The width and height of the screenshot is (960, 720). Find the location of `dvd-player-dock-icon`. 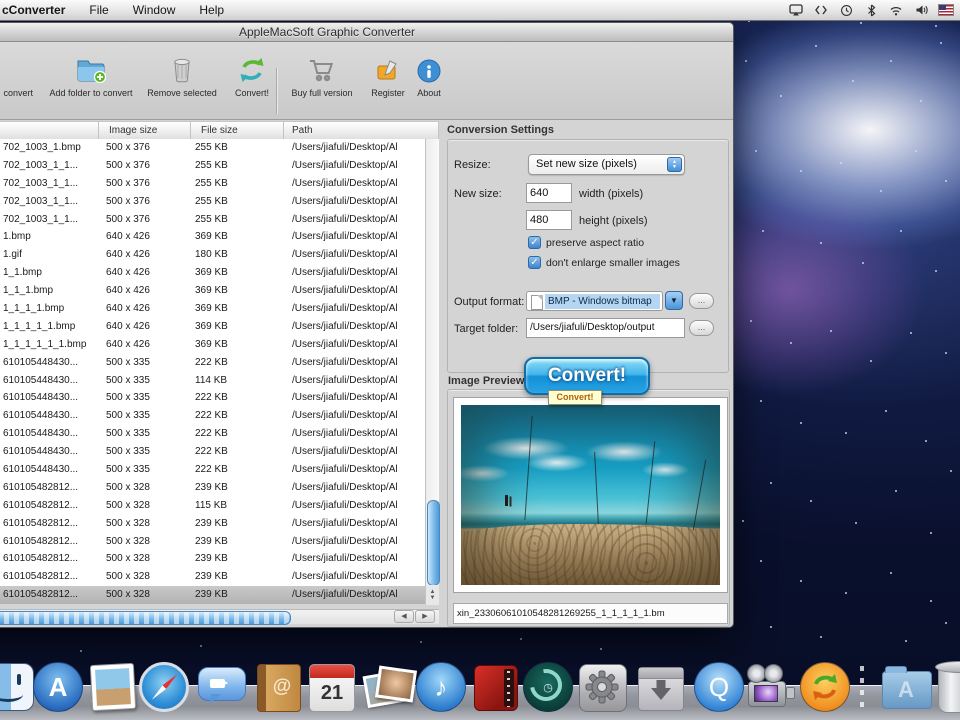

dvd-player-dock-icon is located at coordinates (495, 687).